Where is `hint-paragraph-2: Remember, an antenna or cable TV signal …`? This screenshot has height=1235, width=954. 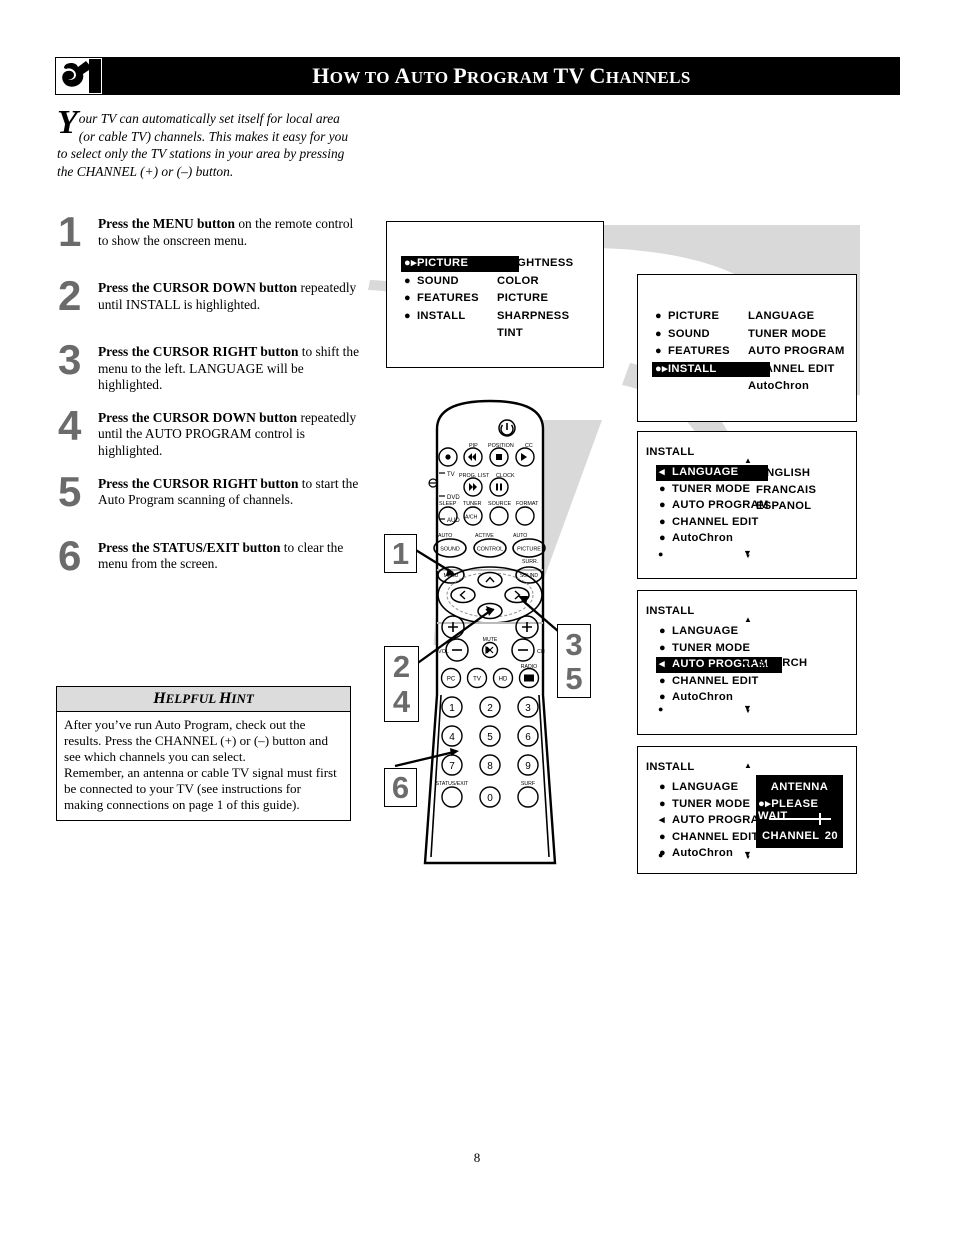
hint-paragraph-2: Remember, an antenna or cable TV signal … is located at coordinates (200, 788).